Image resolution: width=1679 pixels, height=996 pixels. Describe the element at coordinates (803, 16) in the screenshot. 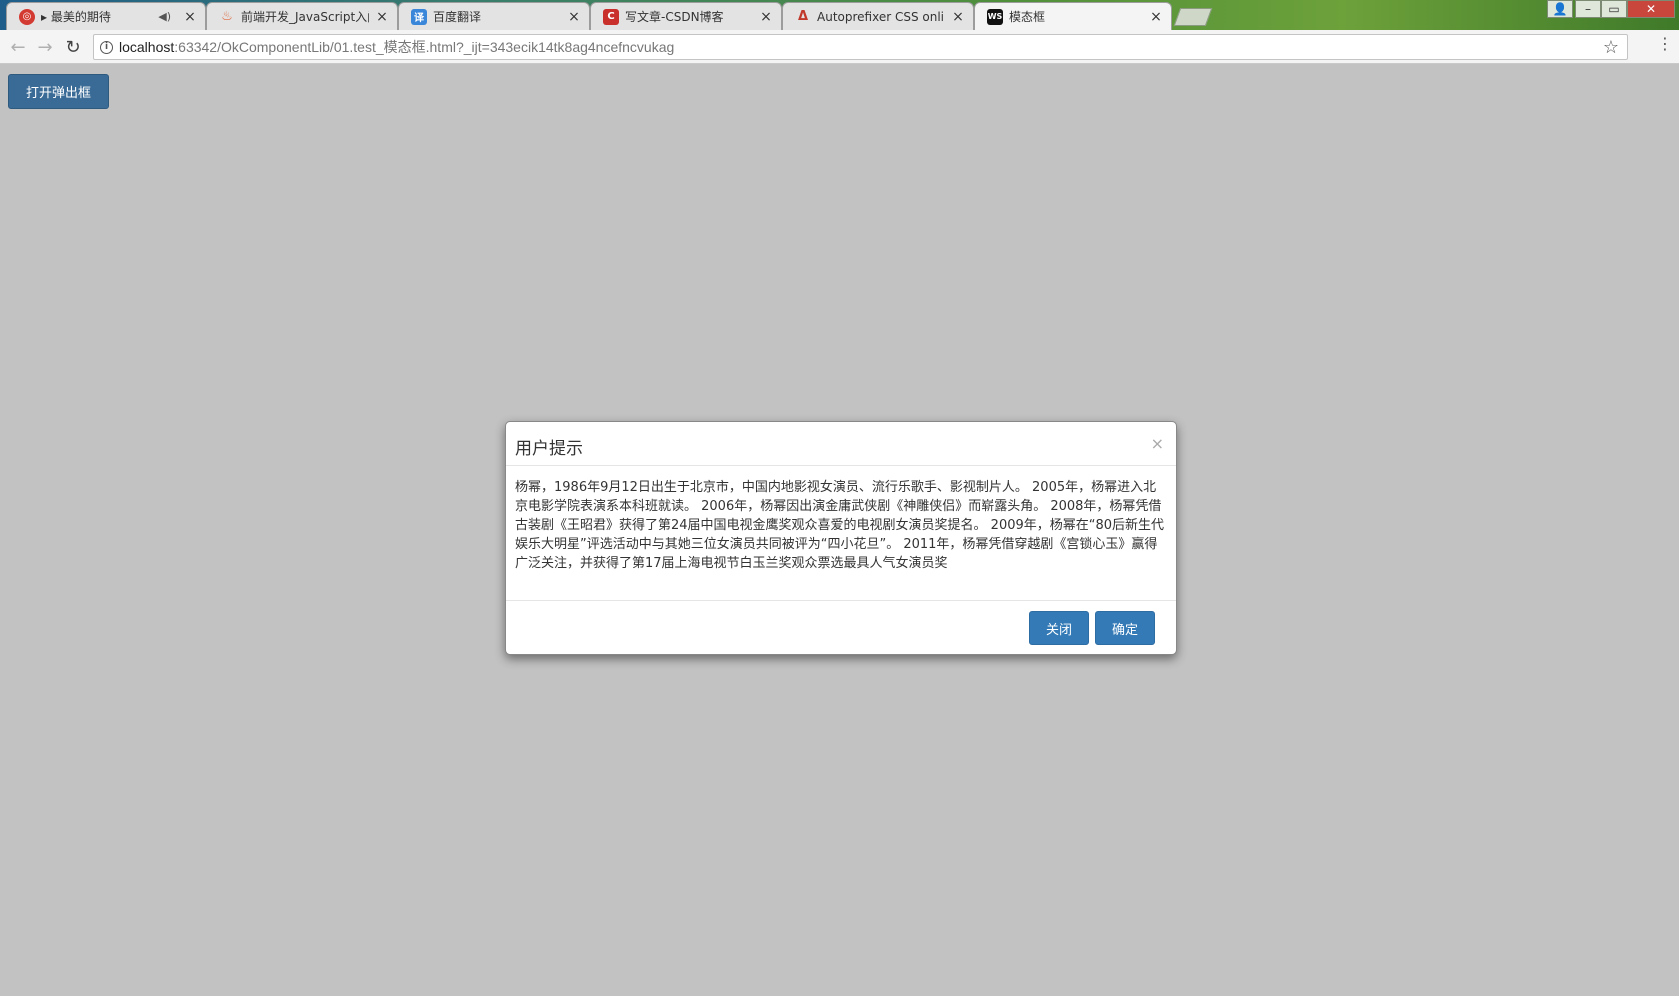

I see `autoprefixer-icon: ᐃ` at that location.